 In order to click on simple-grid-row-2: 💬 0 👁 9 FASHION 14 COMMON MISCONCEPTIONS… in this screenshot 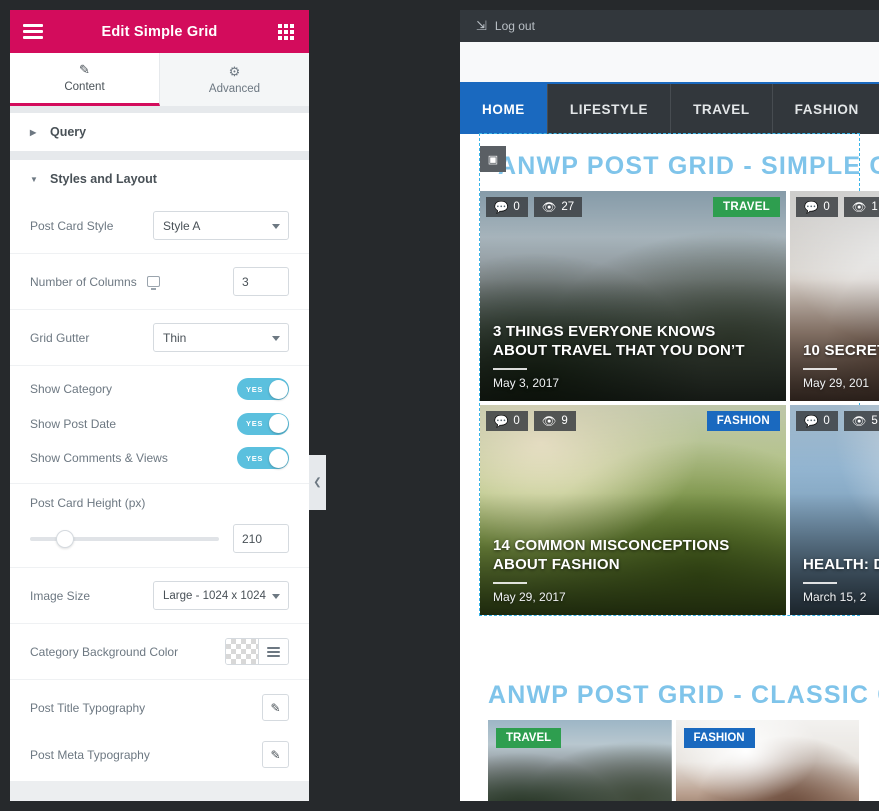, I will do `click(679, 510)`.